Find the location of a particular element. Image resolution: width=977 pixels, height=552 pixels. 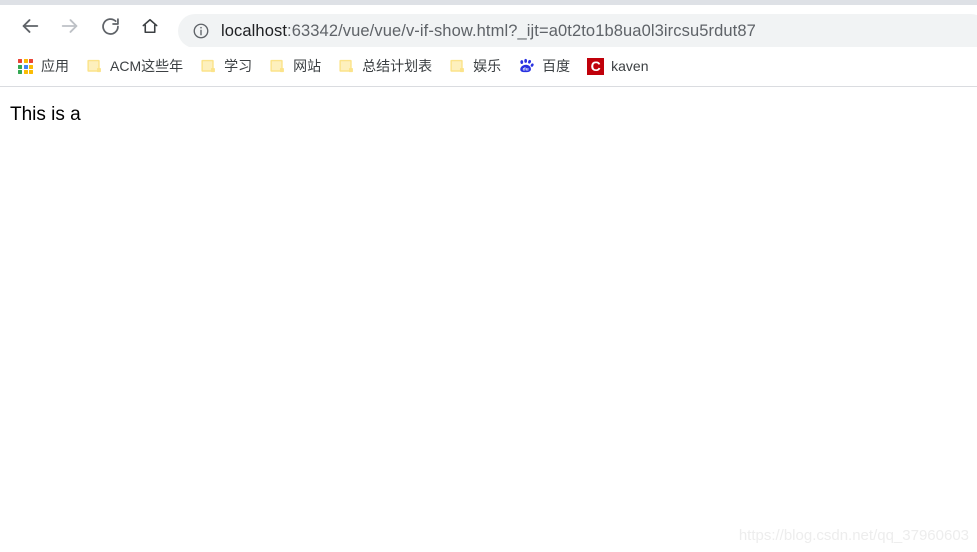

url-host: localhost is located at coordinates (254, 31).